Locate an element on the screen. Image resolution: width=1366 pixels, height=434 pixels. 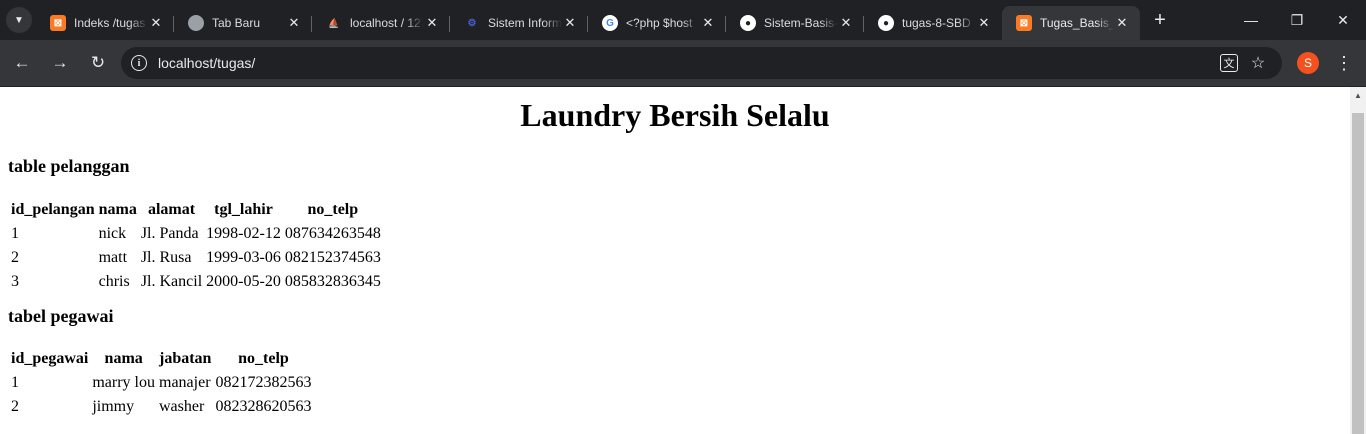
page-title: Laundry Bersih Selalu is located at coordinates (675, 115).